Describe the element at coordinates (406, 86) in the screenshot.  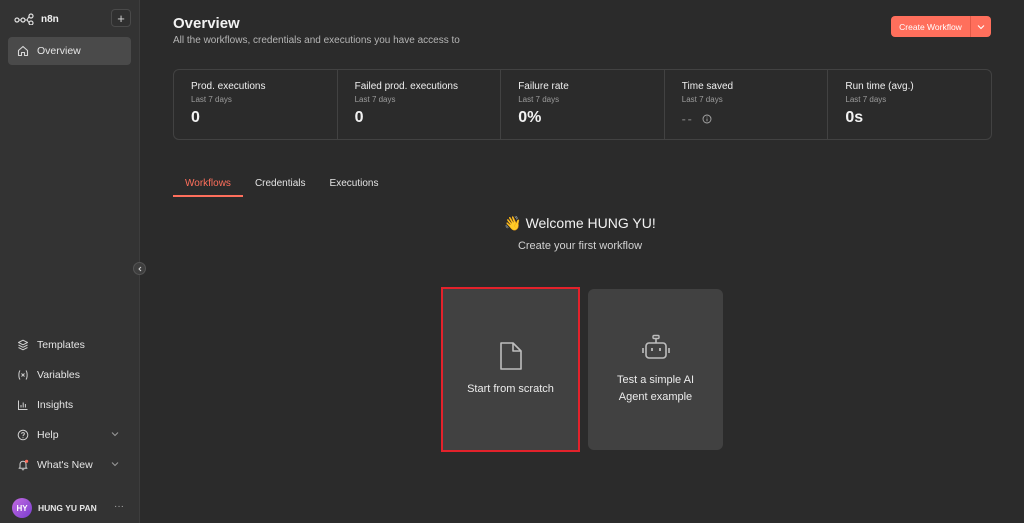
I see `stat-title: Failed prod. executions` at that location.